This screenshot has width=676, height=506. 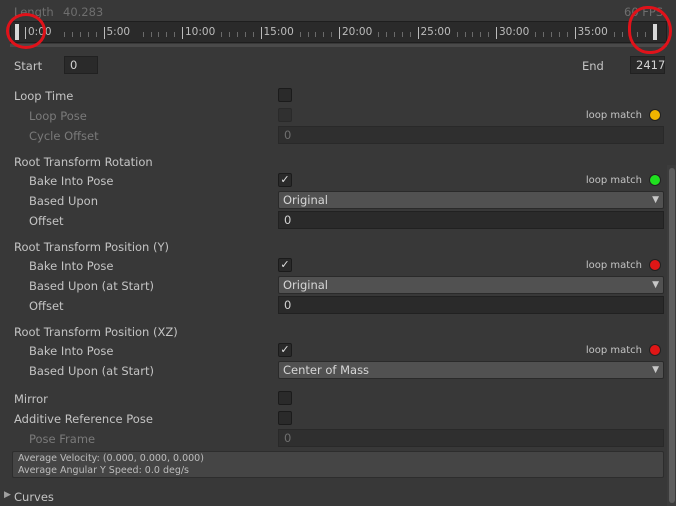 What do you see at coordinates (613, 265) in the screenshot?
I see `root-position-y-loop-match-label: loop match` at bounding box center [613, 265].